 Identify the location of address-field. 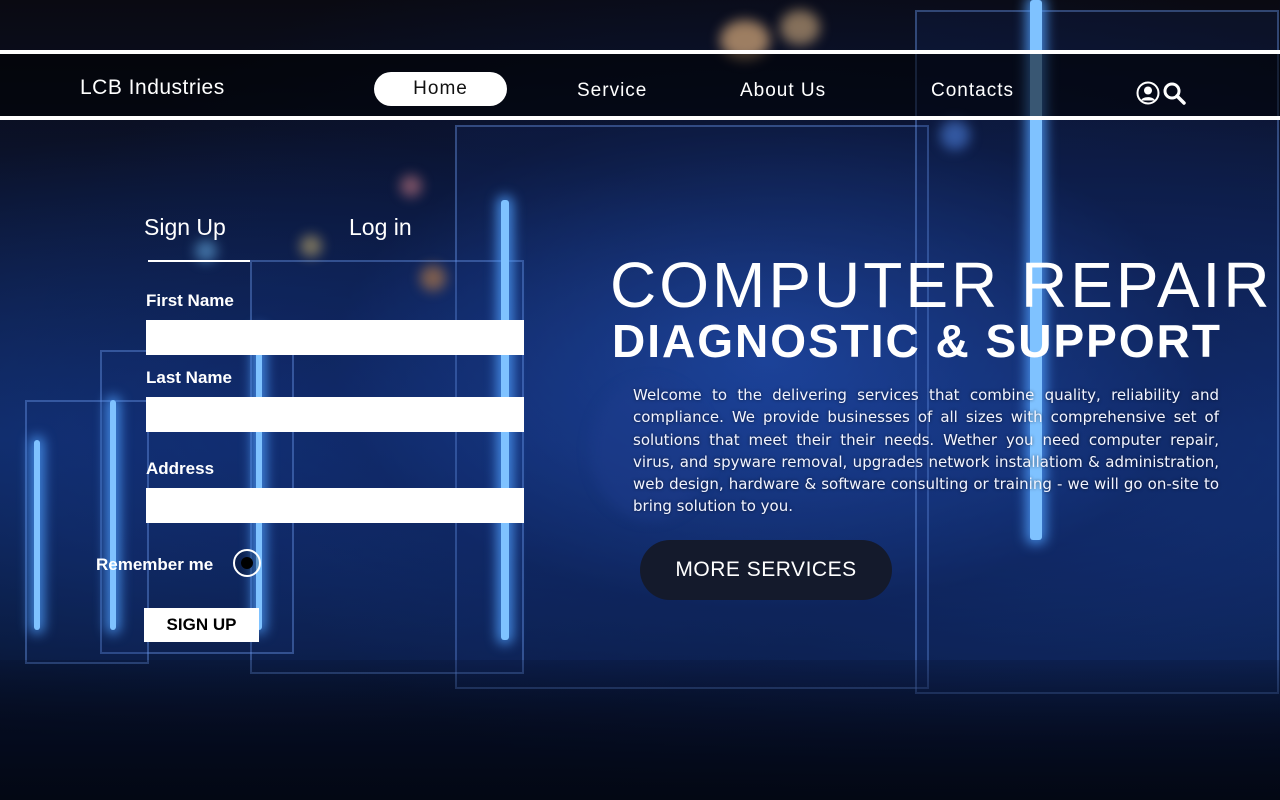
(335, 505).